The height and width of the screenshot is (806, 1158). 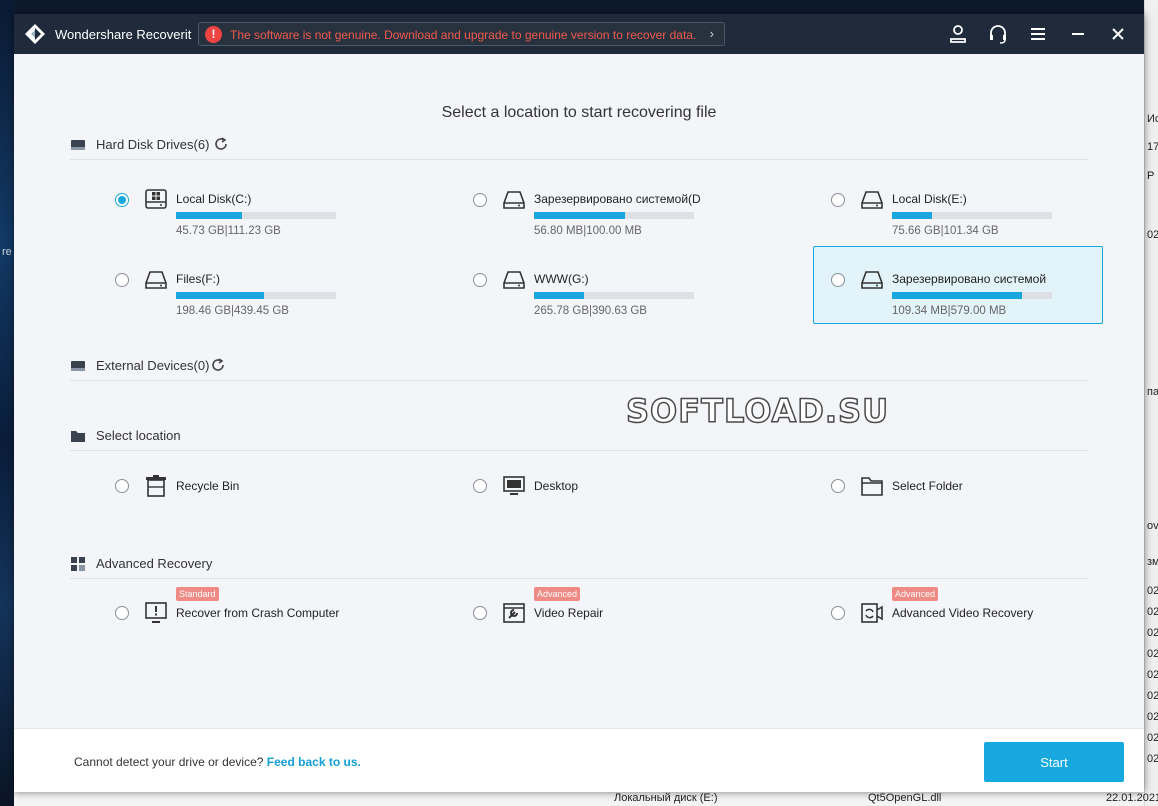 What do you see at coordinates (579, 369) in the screenshot?
I see `section-external-devices: External Devices(0)` at bounding box center [579, 369].